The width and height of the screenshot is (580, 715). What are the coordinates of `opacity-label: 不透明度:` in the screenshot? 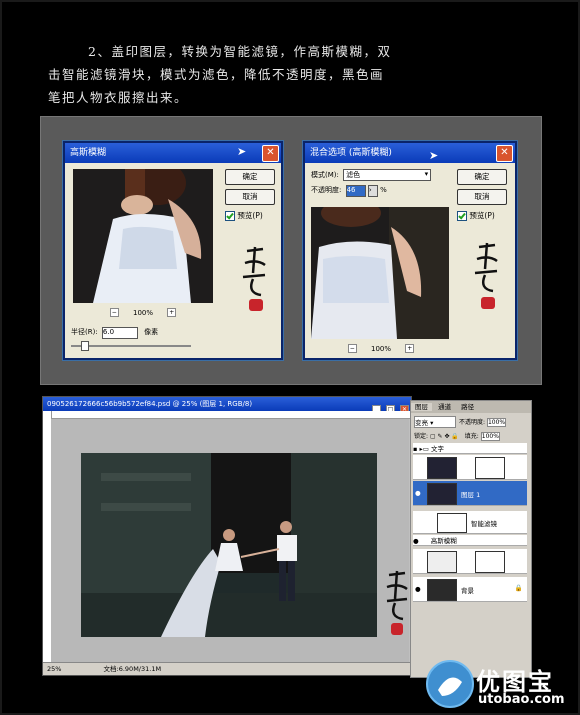 It's located at (326, 190).